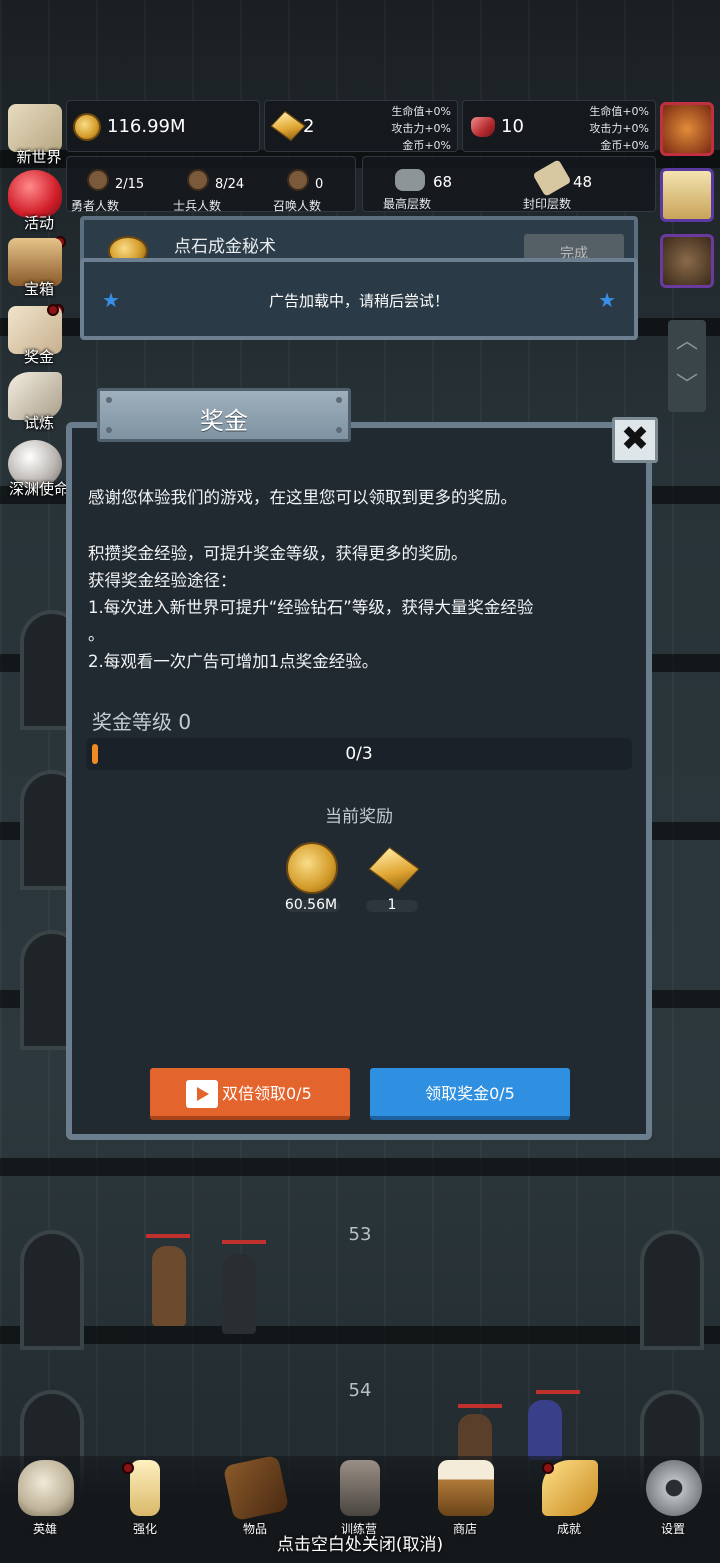  What do you see at coordinates (302, 497) in the screenshot?
I see `dialog-text-line: 感谢您体验我们的游戏，在这里您可以领取到更多的奖励。` at bounding box center [302, 497].